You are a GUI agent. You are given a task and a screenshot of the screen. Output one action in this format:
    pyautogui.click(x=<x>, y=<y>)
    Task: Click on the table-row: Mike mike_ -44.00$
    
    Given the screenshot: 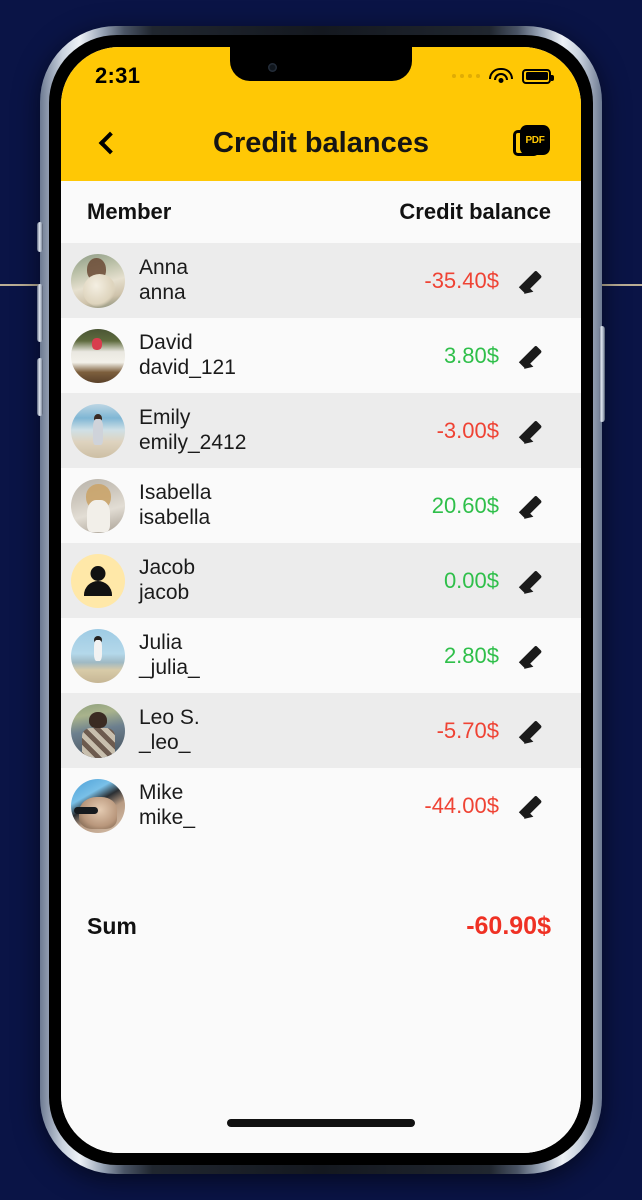 What is the action you would take?
    pyautogui.click(x=321, y=805)
    